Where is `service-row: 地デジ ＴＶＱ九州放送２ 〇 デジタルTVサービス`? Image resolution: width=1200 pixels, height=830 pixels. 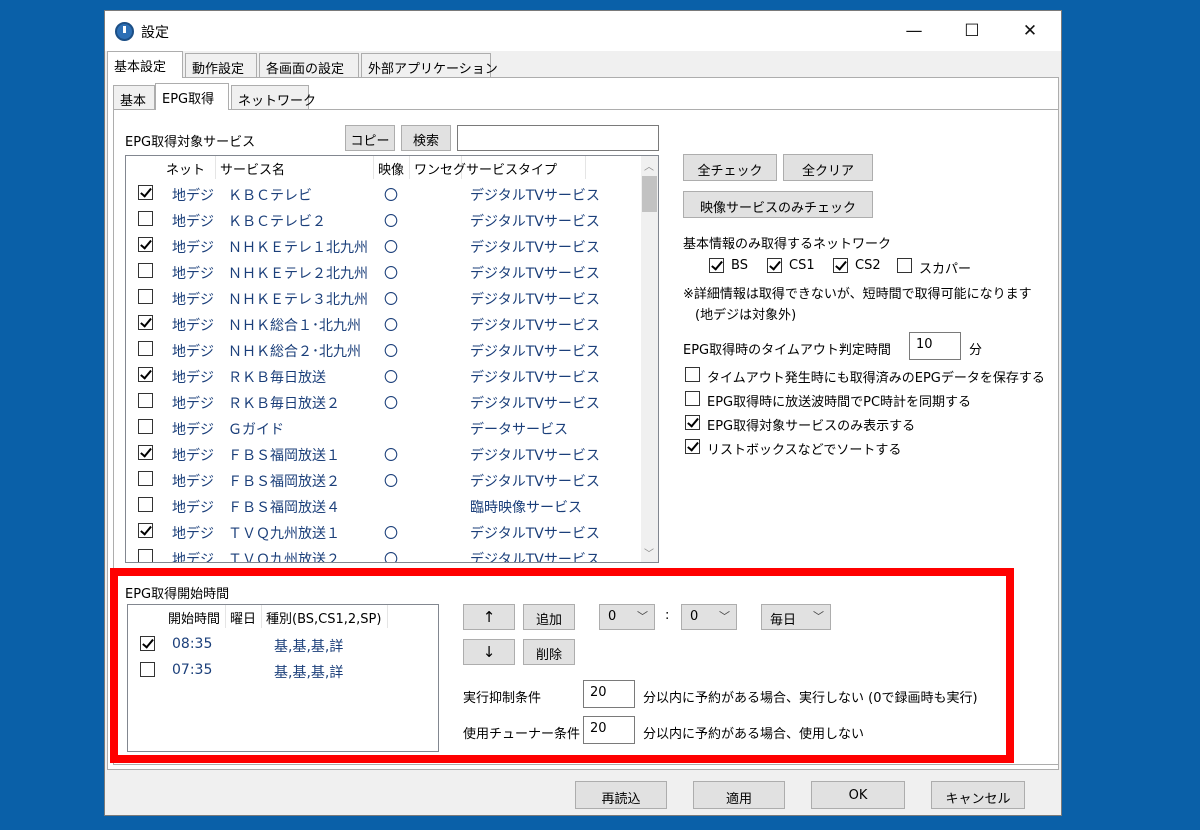
service-row: 地デジ ＴＶＱ九州放送２ 〇 デジタルTVサービス is located at coordinates (392, 553).